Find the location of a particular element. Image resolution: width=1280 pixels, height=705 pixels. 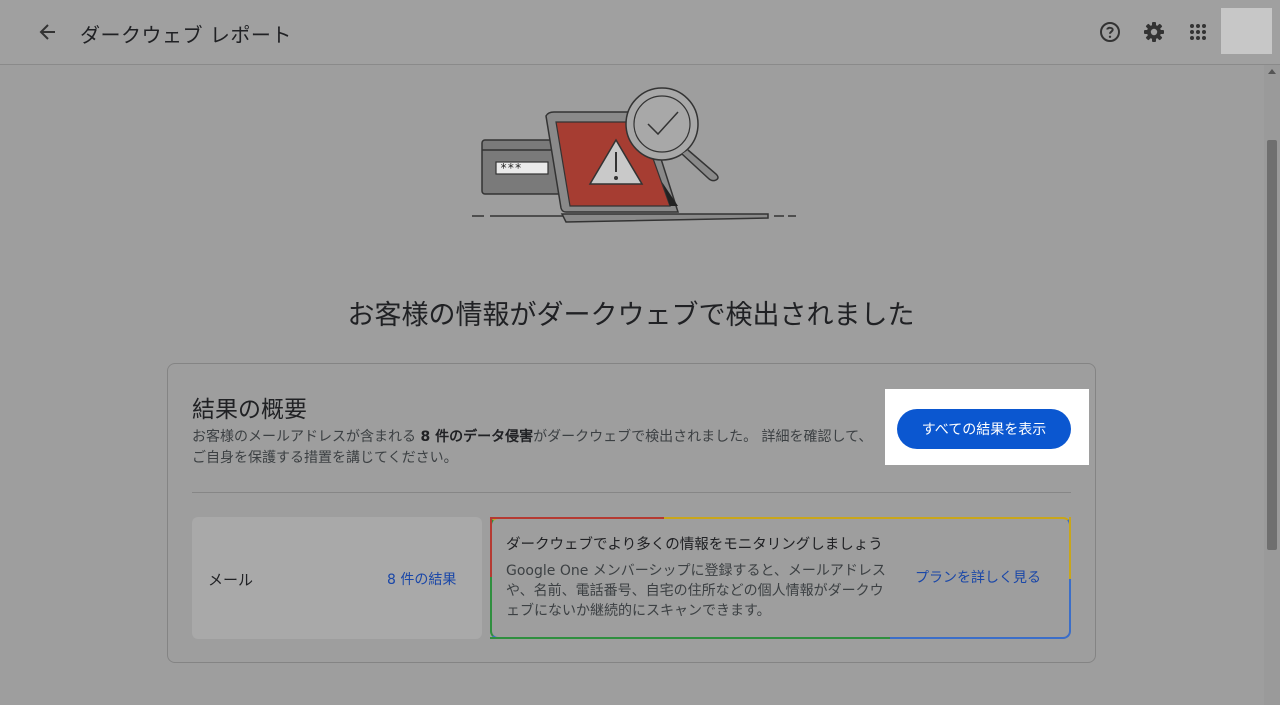

help-icon is located at coordinates (1110, 32).